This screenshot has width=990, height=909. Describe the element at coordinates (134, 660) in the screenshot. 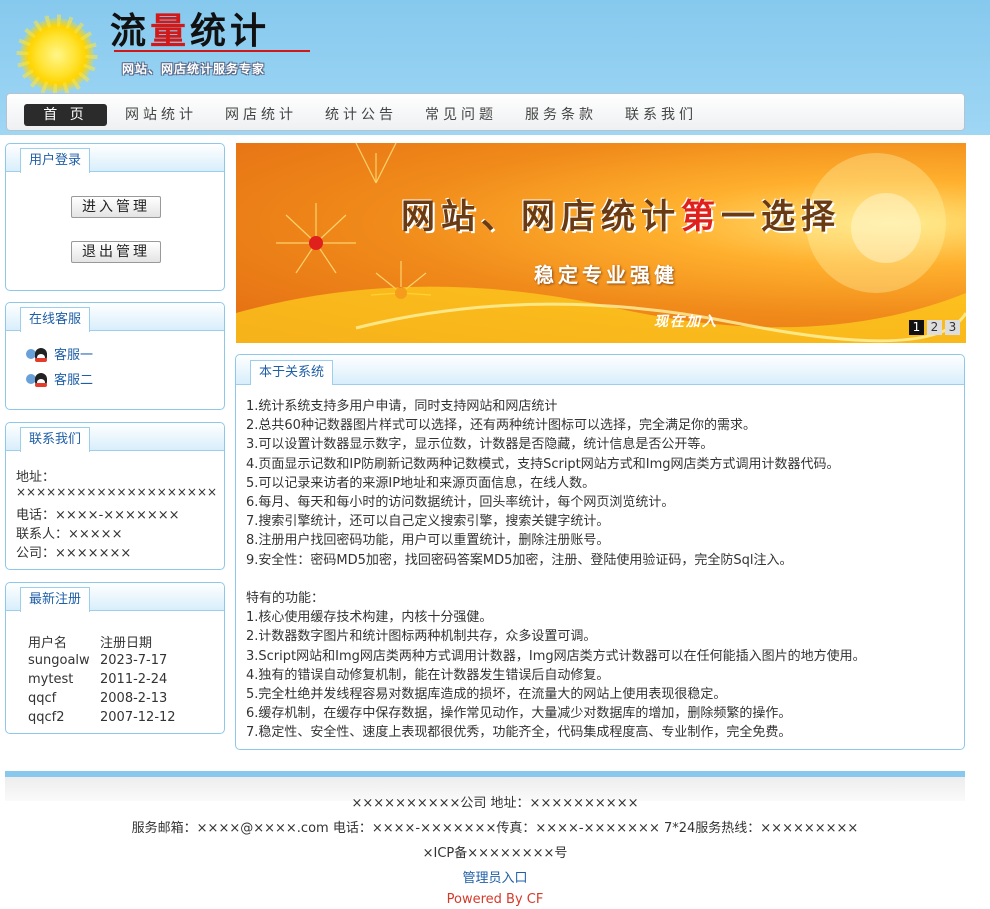

I see `date-cell: 2023-7-17` at that location.